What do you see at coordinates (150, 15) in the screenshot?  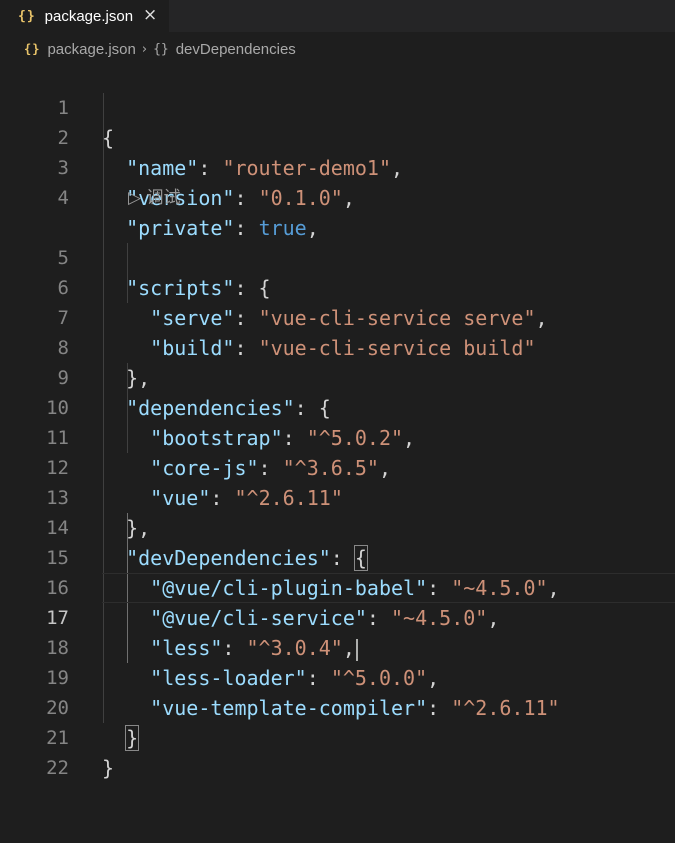 I see `close-icon: ×` at bounding box center [150, 15].